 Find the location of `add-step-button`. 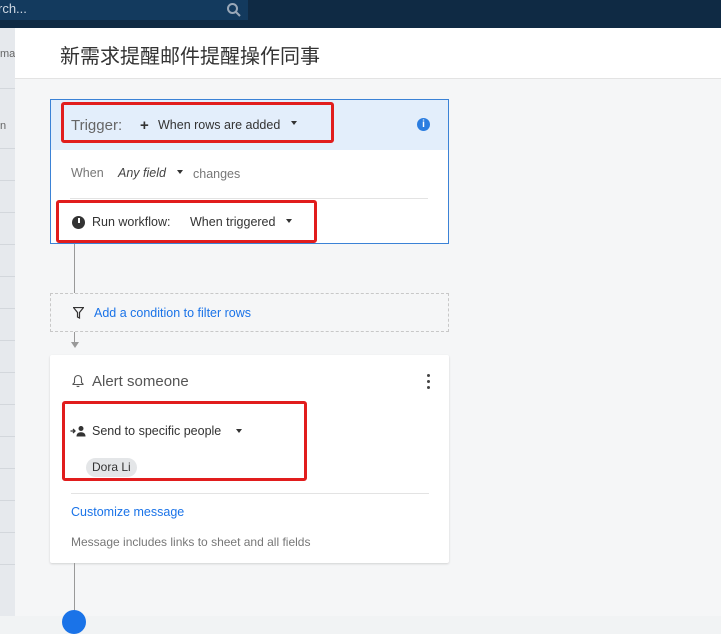

add-step-button is located at coordinates (74, 622).